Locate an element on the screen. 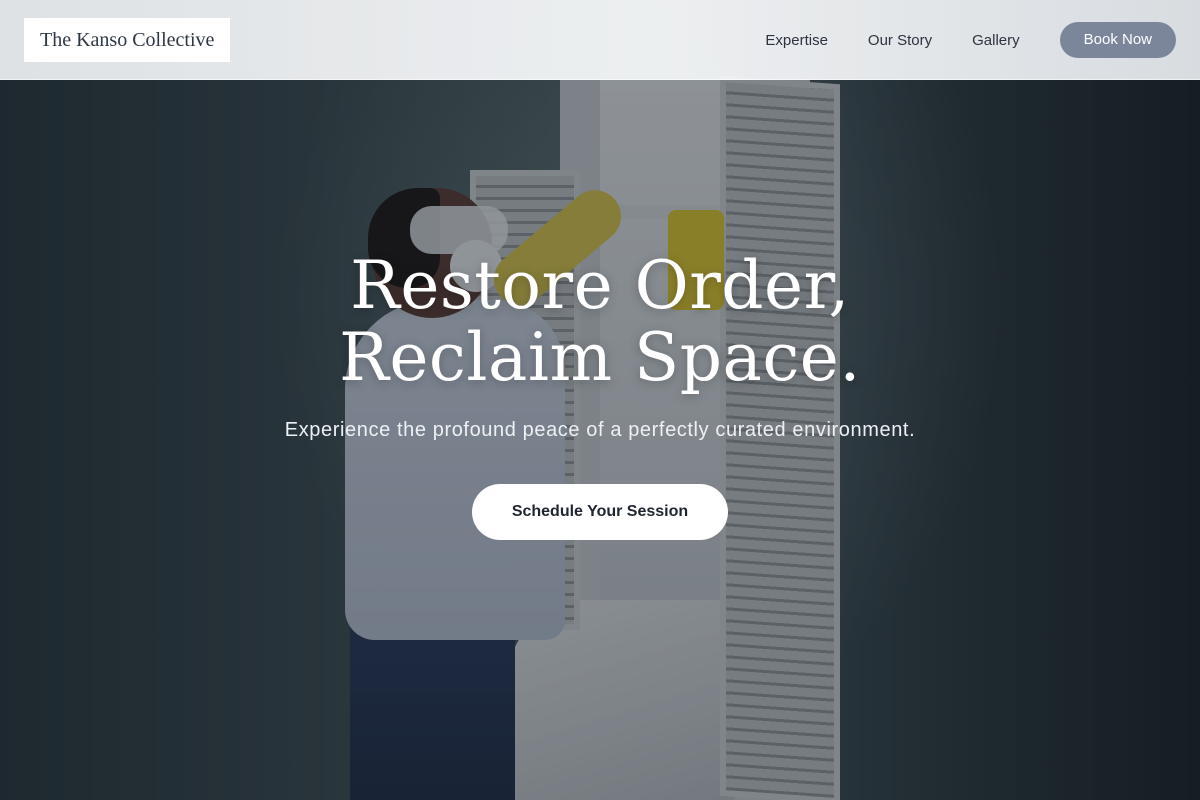  nav-link-our-story: Our Story is located at coordinates (900, 40).